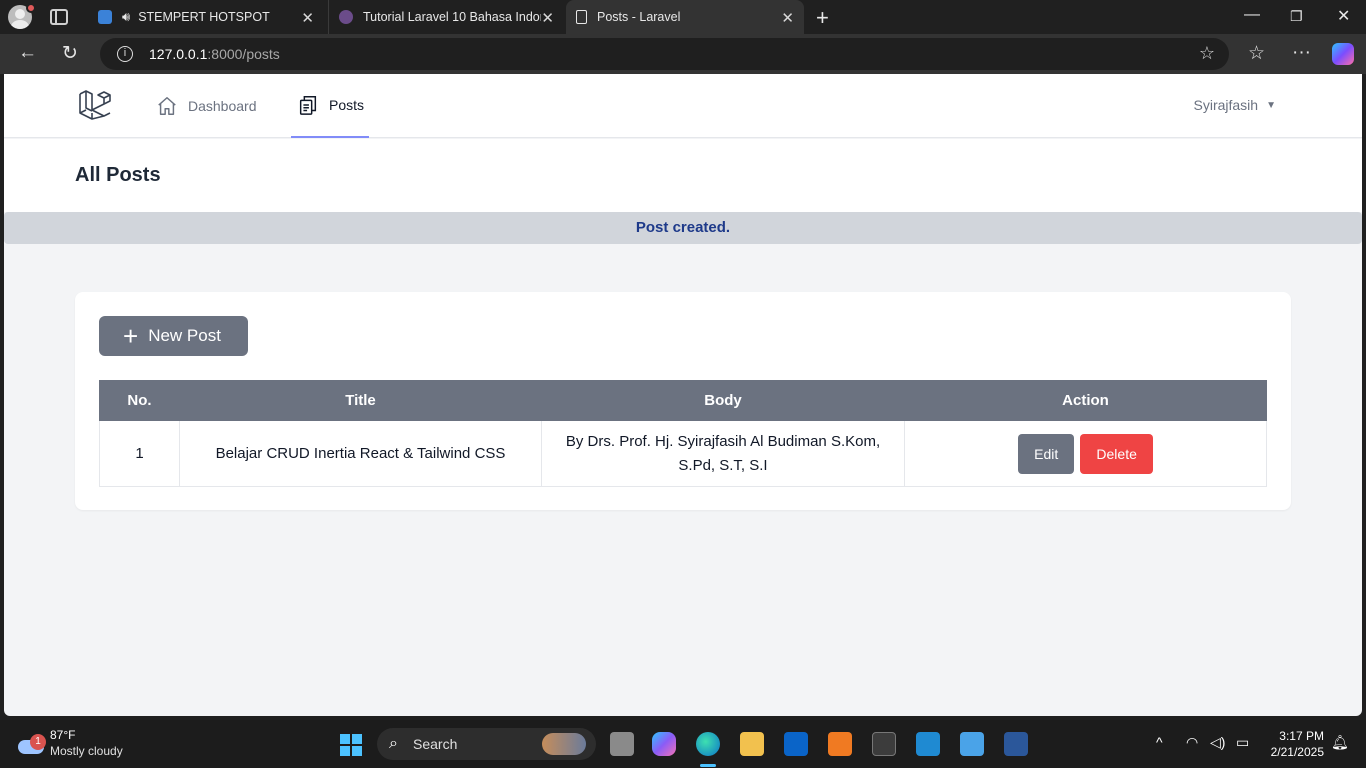 Image resolution: width=1366 pixels, height=768 pixels. What do you see at coordinates (928, 744) in the screenshot?
I see `vscode-icon` at bounding box center [928, 744].